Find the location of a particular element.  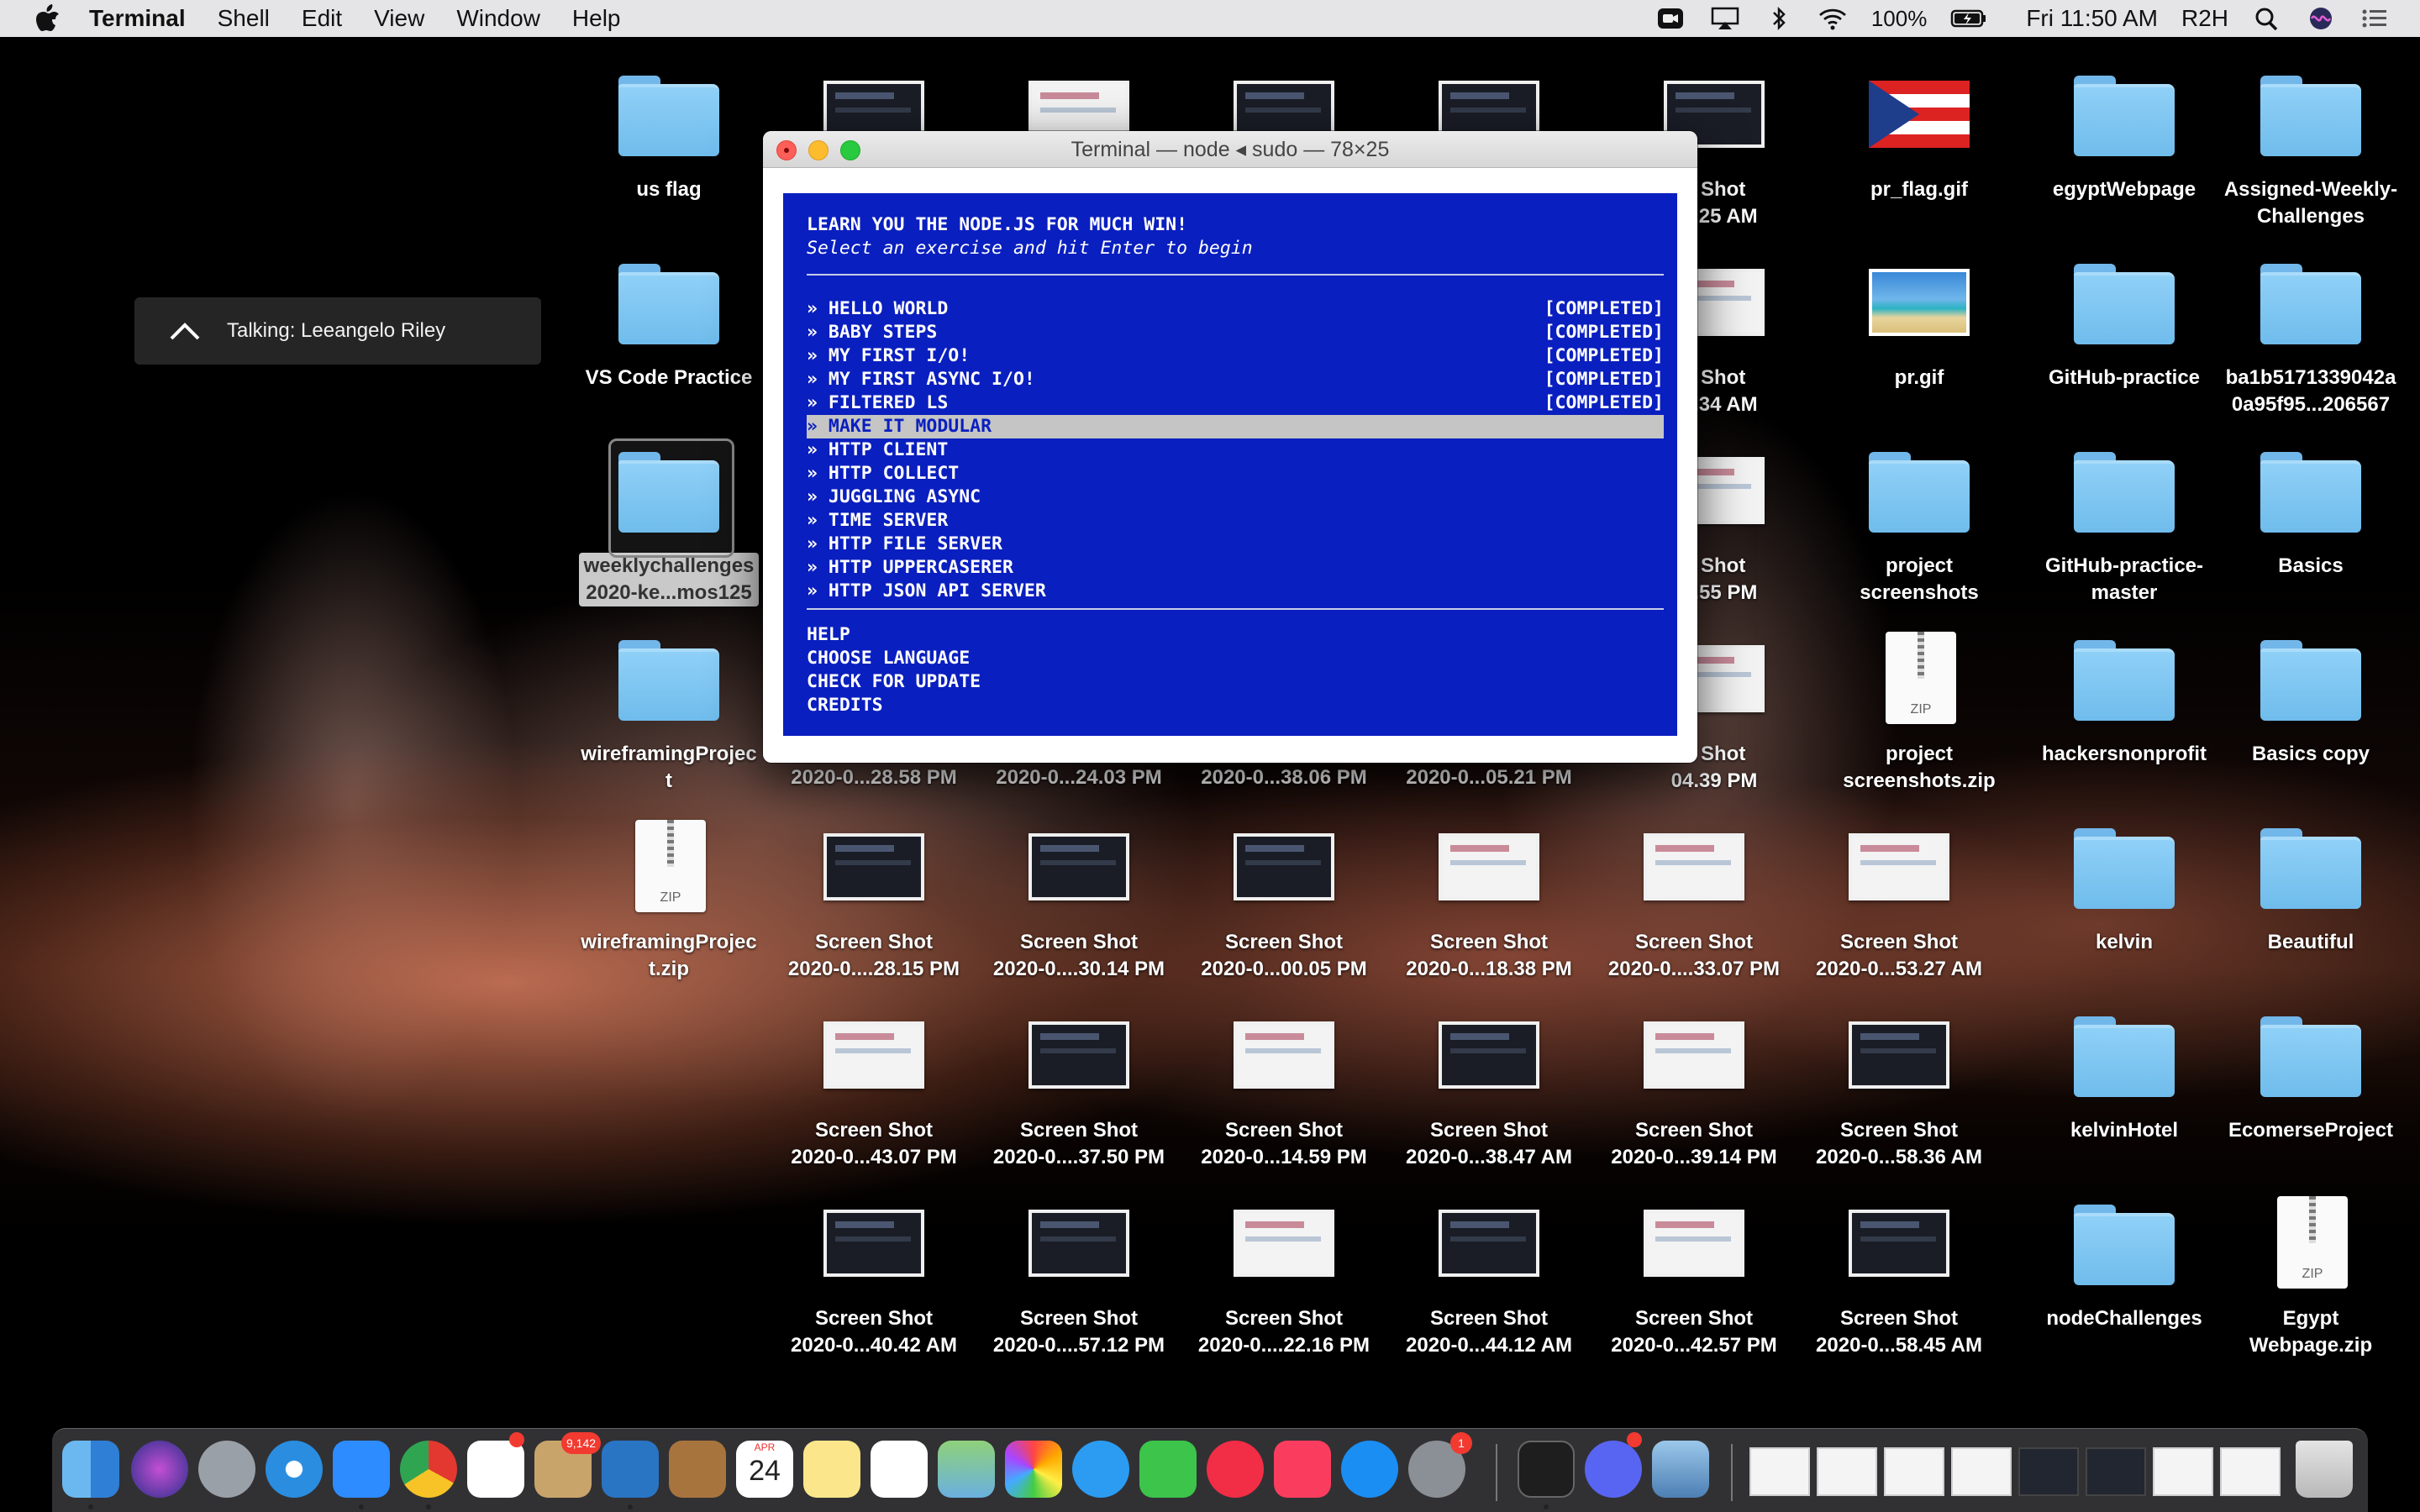

menubar-clock: Fri 11:50 AM is located at coordinates (2092, 18).